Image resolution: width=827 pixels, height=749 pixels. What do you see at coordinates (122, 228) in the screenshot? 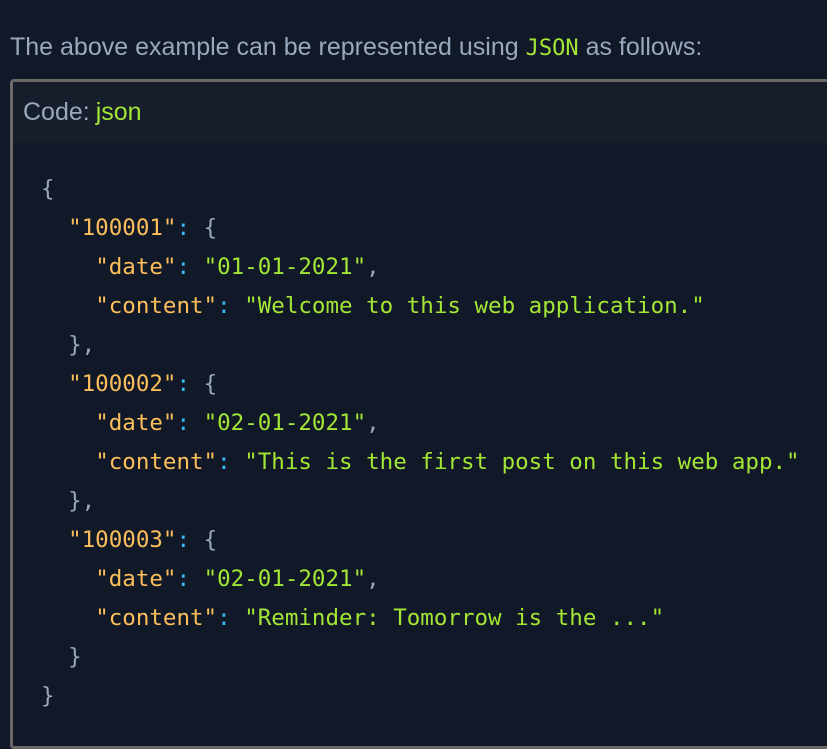
I see `json-key-id: "100001"` at bounding box center [122, 228].